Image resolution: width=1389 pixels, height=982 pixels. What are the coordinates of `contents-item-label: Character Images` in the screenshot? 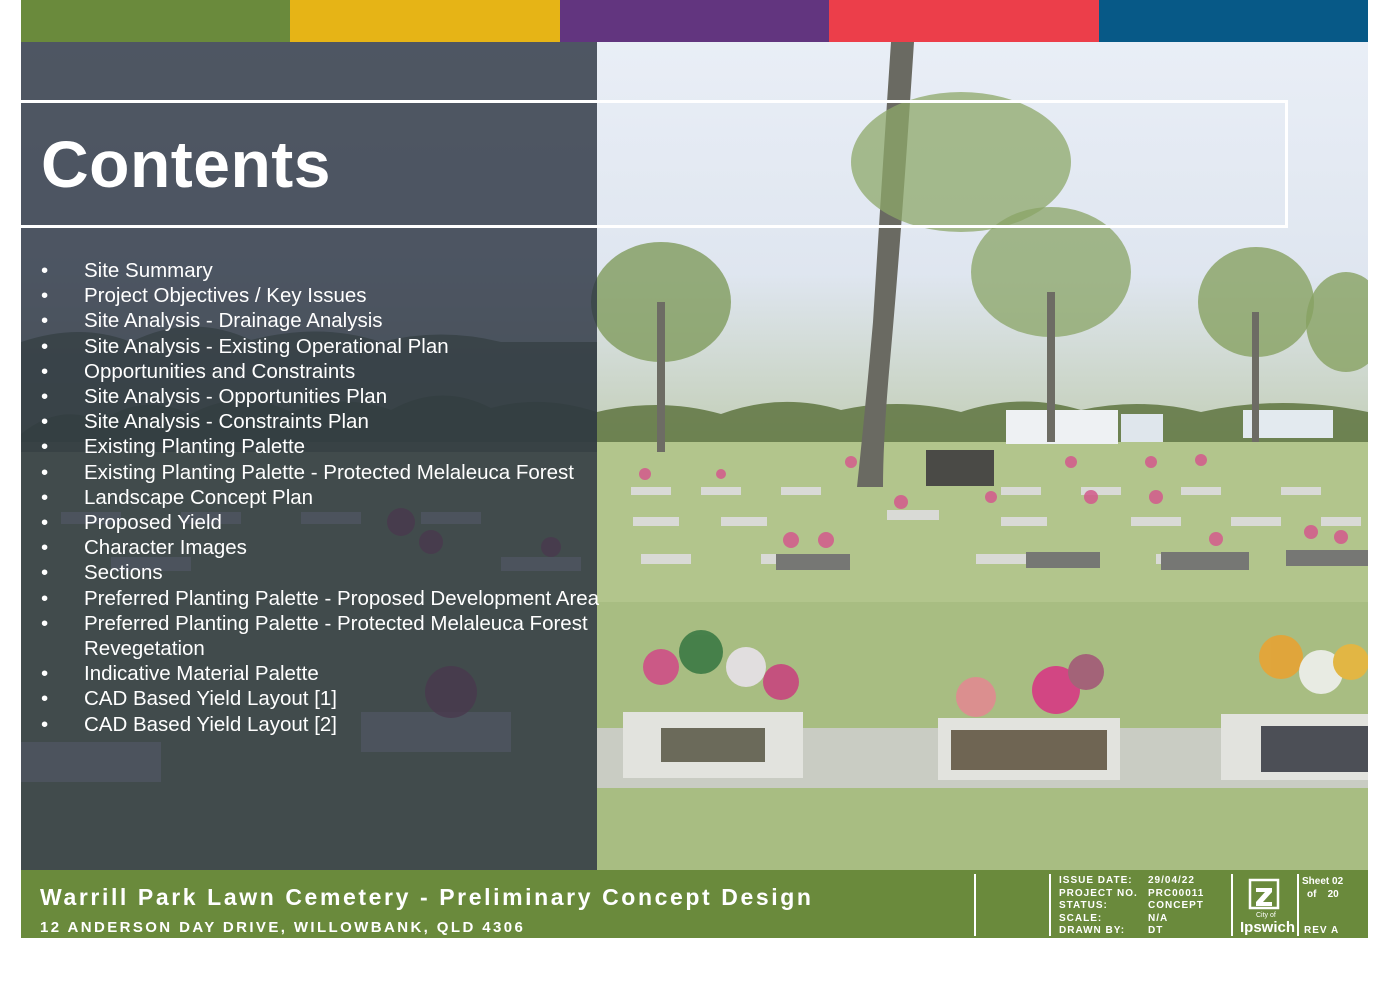 It's located at (165, 548).